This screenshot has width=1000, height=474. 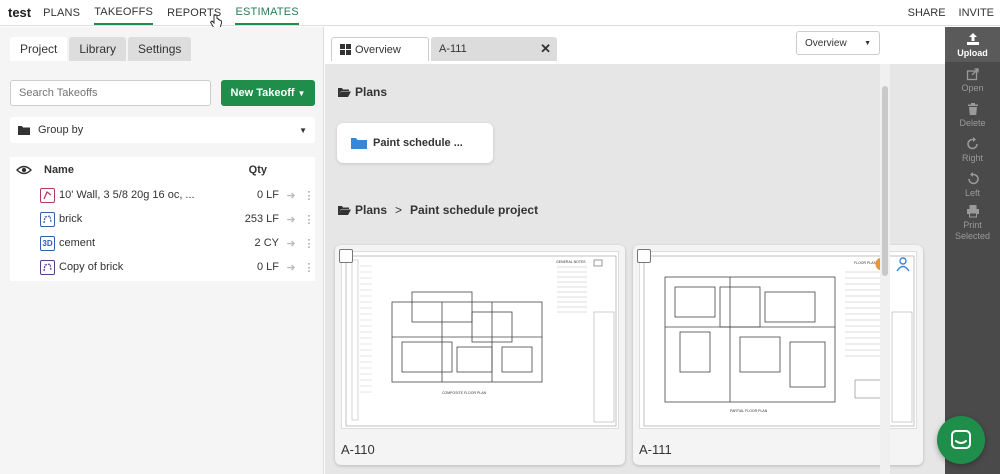 I want to click on plan-sheet-card: GENERAL NOTES COMPOSITE FLOOR PLAN A-110, so click(x=480, y=355).